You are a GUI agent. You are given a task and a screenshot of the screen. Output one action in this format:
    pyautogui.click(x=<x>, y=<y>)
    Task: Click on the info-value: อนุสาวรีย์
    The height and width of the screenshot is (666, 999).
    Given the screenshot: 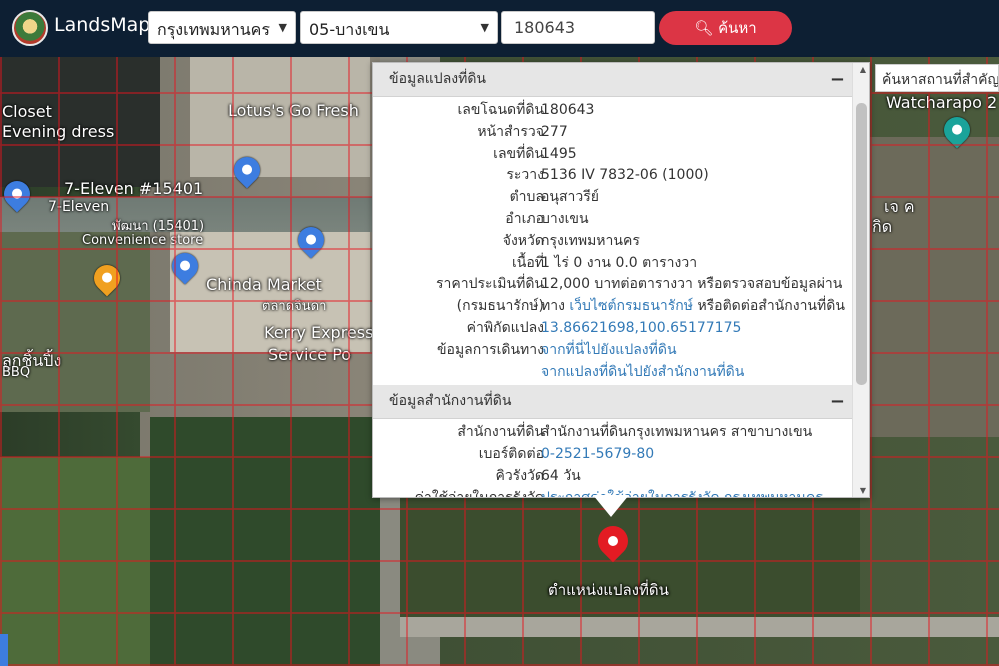 What is the action you would take?
    pyautogui.click(x=570, y=197)
    